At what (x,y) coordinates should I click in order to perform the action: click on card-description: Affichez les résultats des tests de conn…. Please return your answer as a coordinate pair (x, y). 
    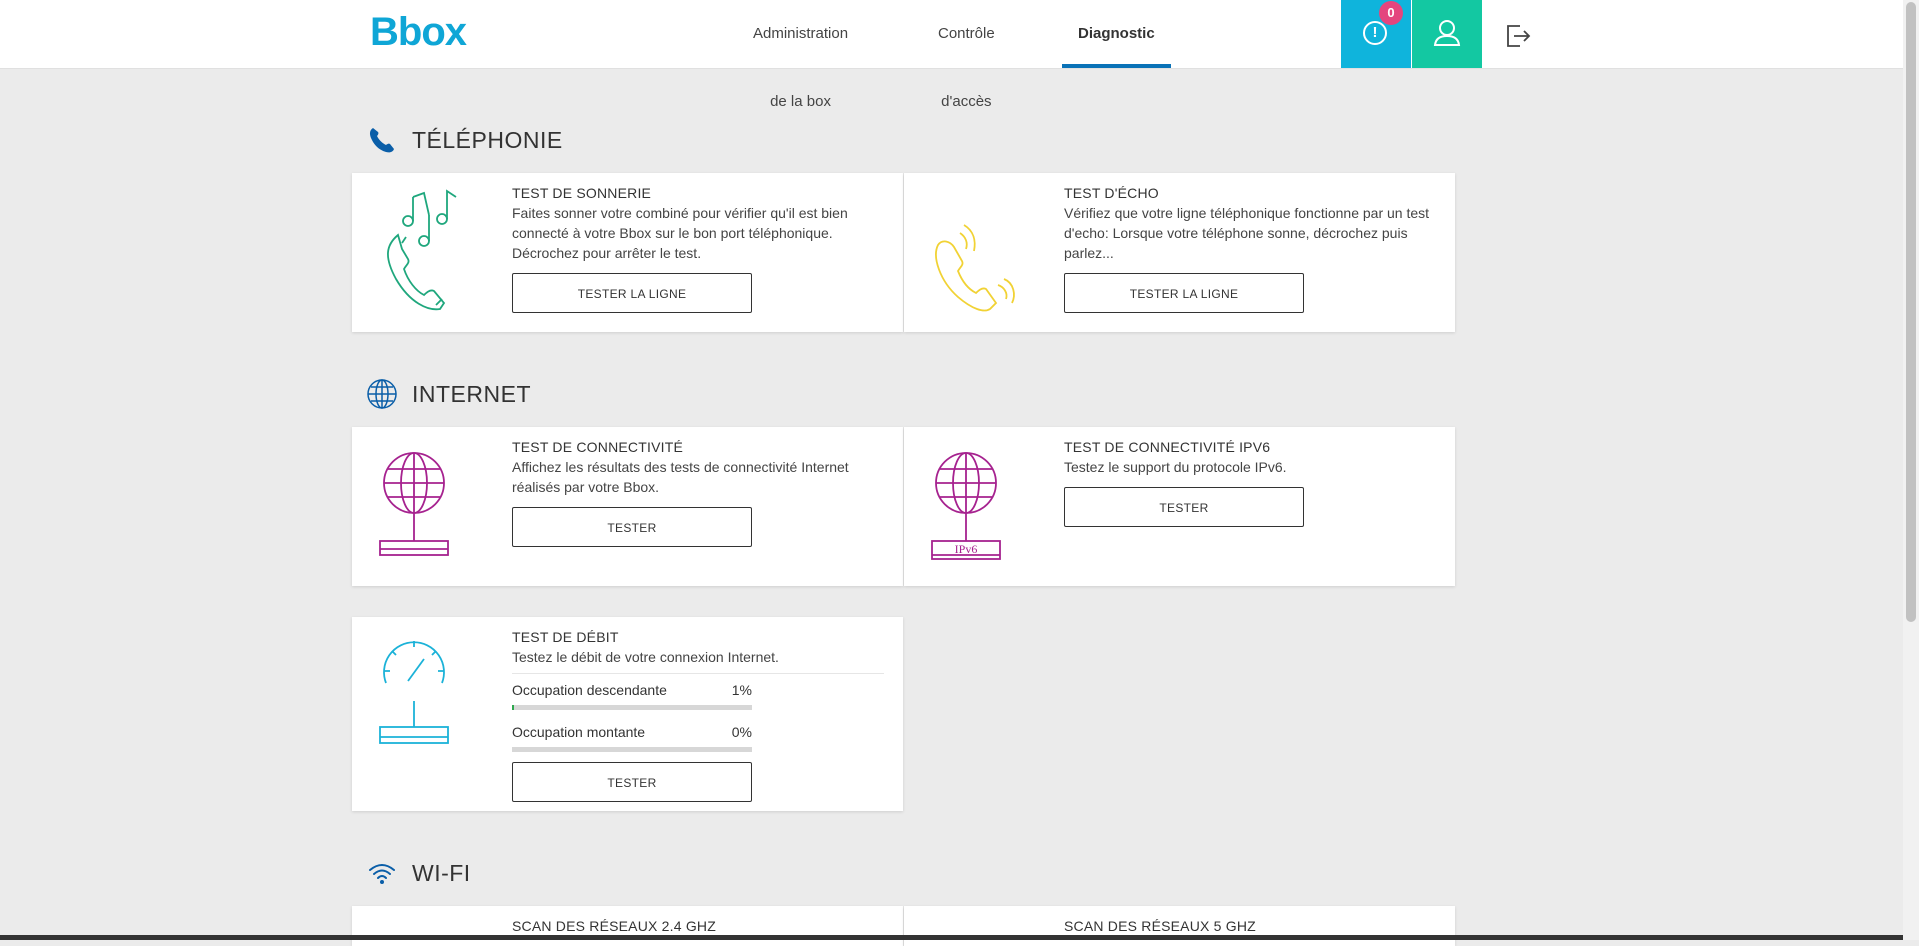
    Looking at the image, I should click on (680, 477).